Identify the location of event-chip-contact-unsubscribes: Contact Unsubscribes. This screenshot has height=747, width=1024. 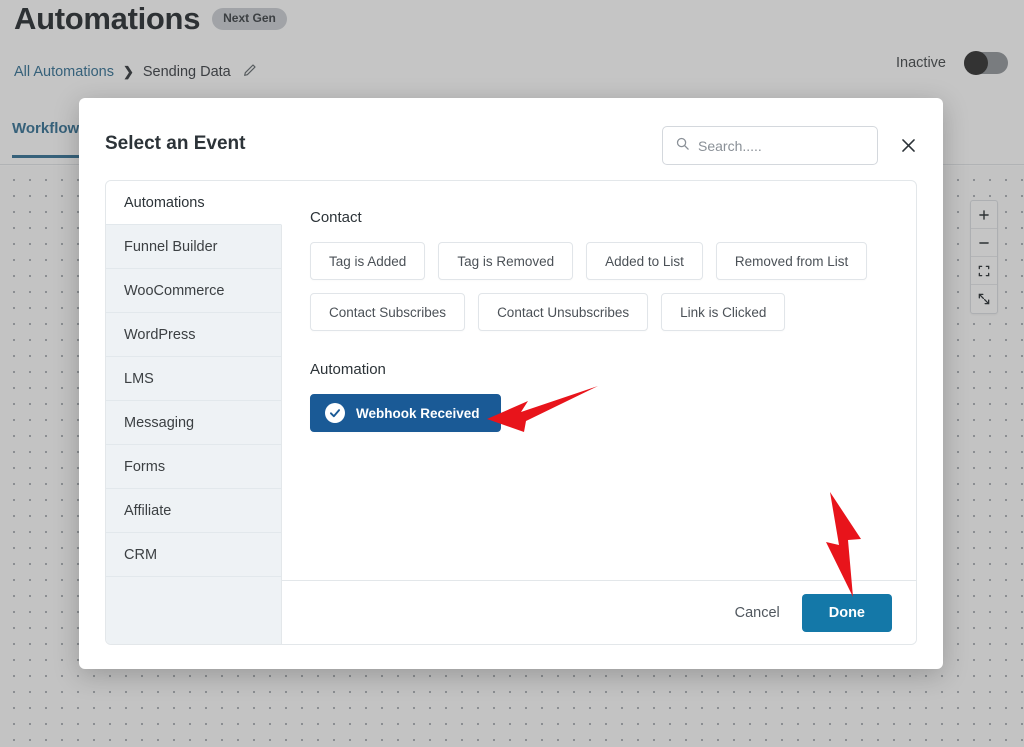
(563, 312).